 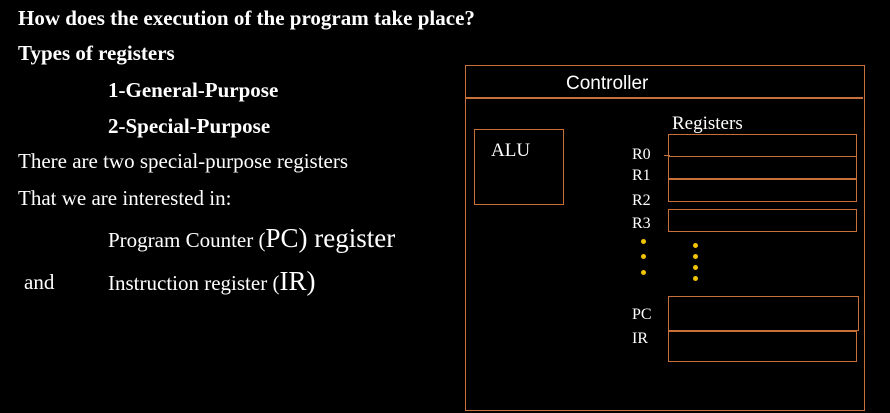 What do you see at coordinates (762, 167) in the screenshot?
I see `register-r1-cell` at bounding box center [762, 167].